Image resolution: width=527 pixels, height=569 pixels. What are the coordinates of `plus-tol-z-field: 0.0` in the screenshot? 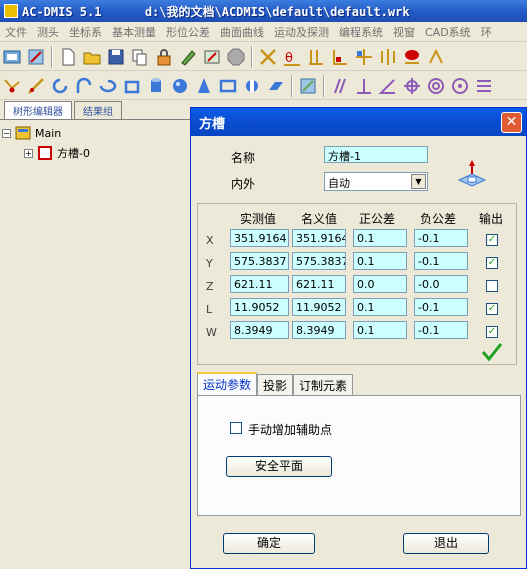 It's located at (380, 284).